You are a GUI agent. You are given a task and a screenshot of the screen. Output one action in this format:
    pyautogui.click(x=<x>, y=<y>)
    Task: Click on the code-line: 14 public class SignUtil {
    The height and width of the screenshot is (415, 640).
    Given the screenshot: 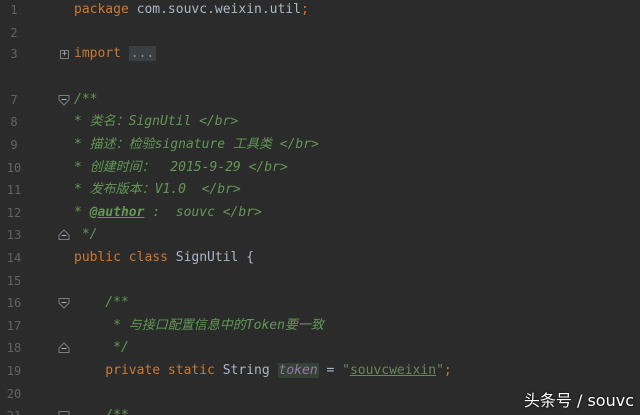 What is the action you would take?
    pyautogui.click(x=320, y=258)
    